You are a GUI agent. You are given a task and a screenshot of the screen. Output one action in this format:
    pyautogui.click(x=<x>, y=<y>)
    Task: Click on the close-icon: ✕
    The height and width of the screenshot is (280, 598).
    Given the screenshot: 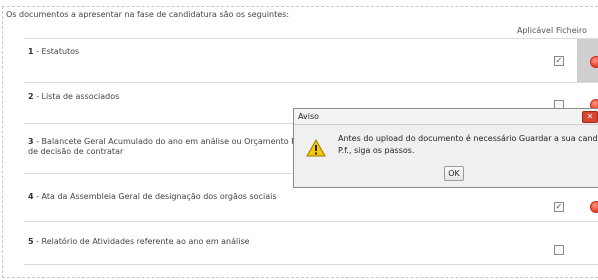 What is the action you would take?
    pyautogui.click(x=590, y=116)
    